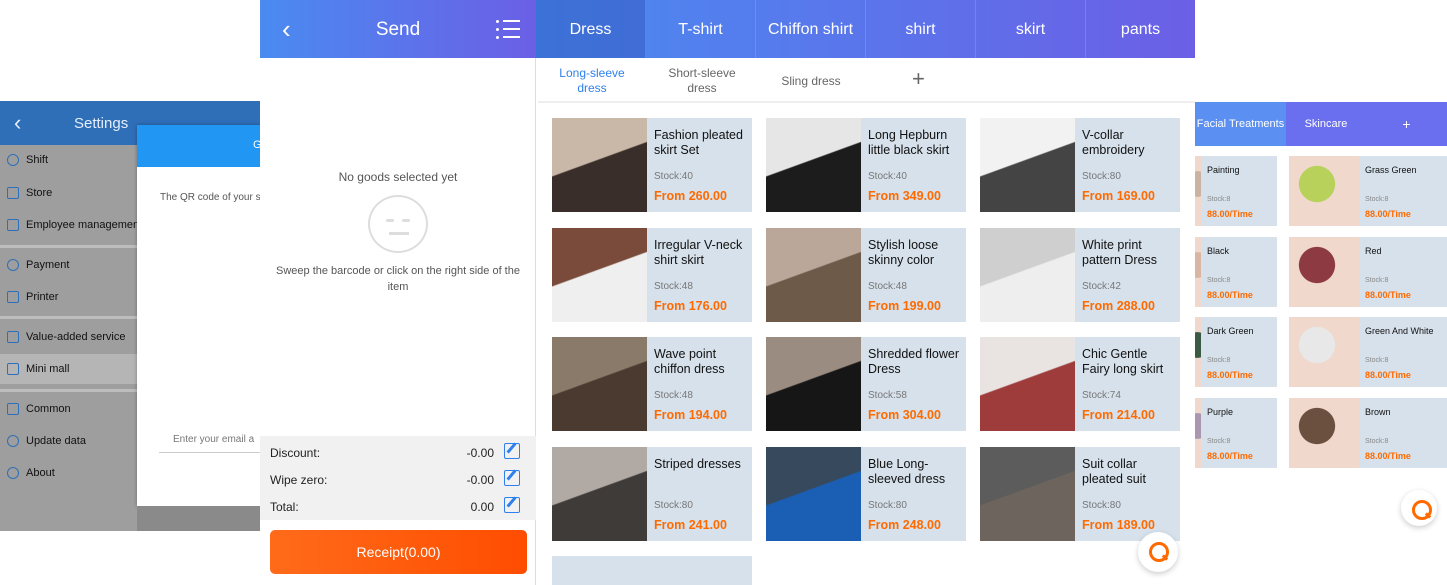 The image size is (1447, 585). What do you see at coordinates (1140, 29) in the screenshot?
I see `tab-pants: pants` at bounding box center [1140, 29].